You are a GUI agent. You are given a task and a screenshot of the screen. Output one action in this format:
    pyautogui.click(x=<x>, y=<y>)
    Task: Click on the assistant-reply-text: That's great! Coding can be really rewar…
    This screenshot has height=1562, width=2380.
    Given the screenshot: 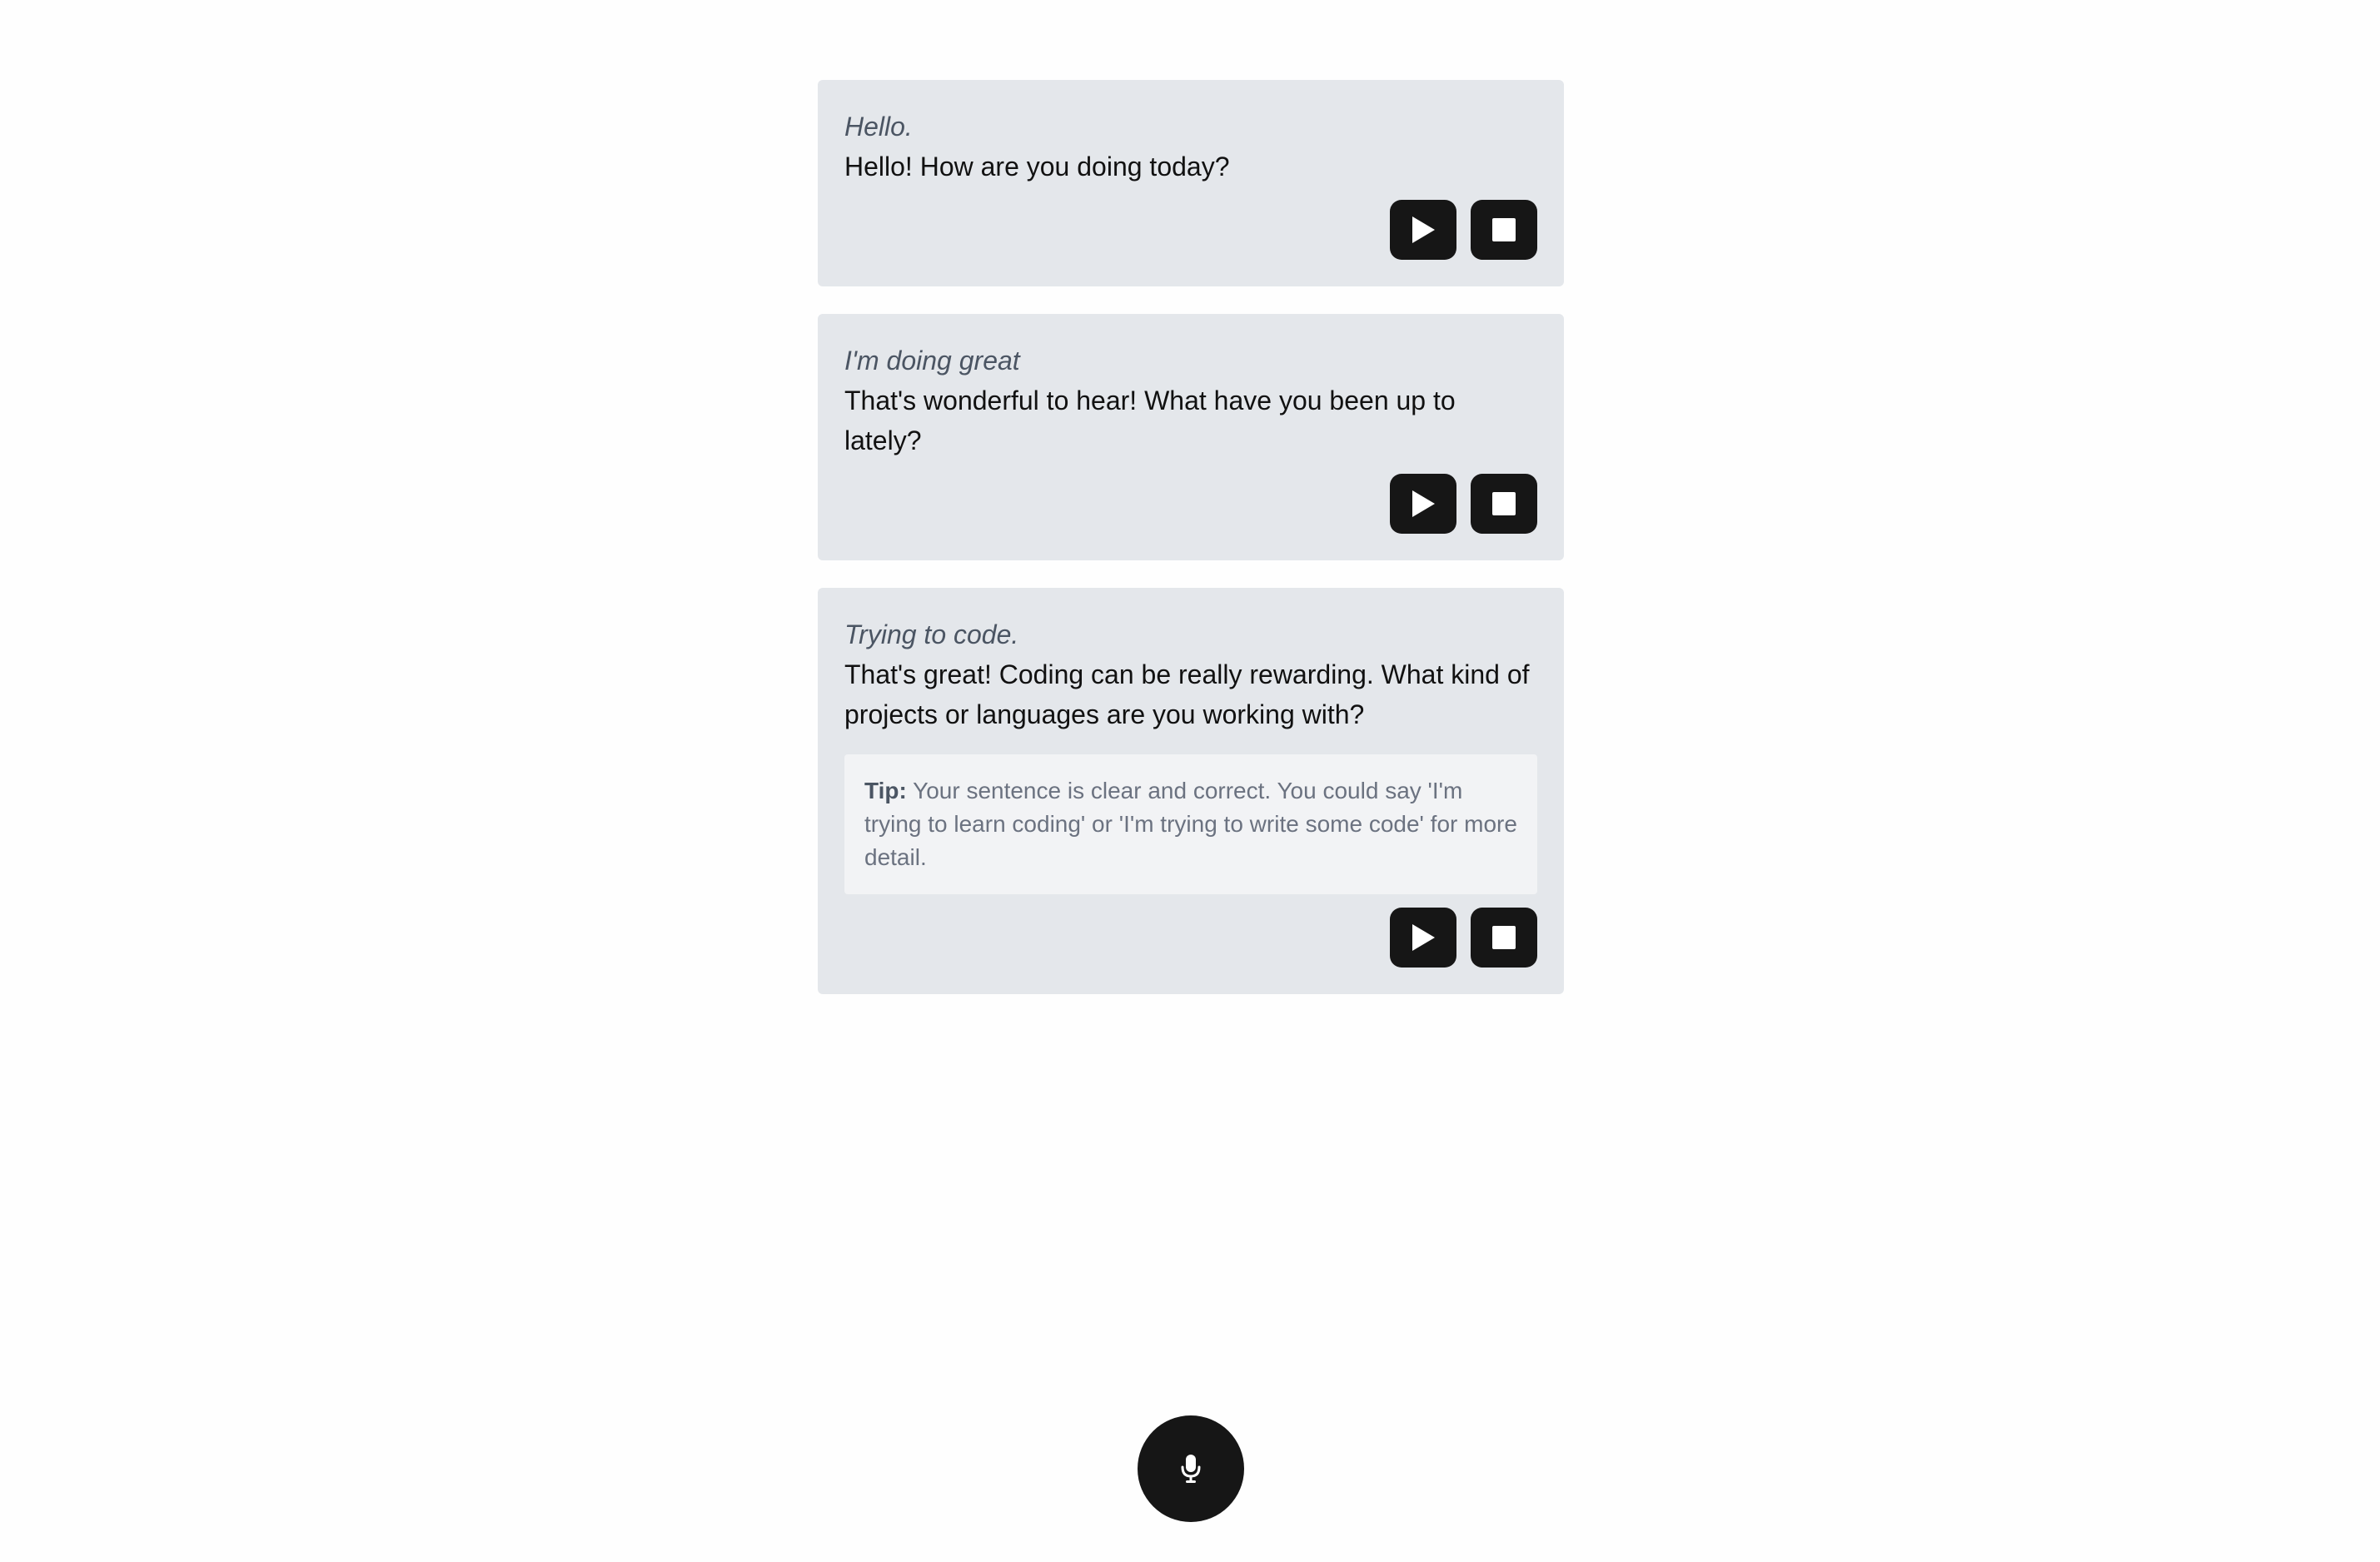 What is the action you would take?
    pyautogui.click(x=1187, y=694)
    